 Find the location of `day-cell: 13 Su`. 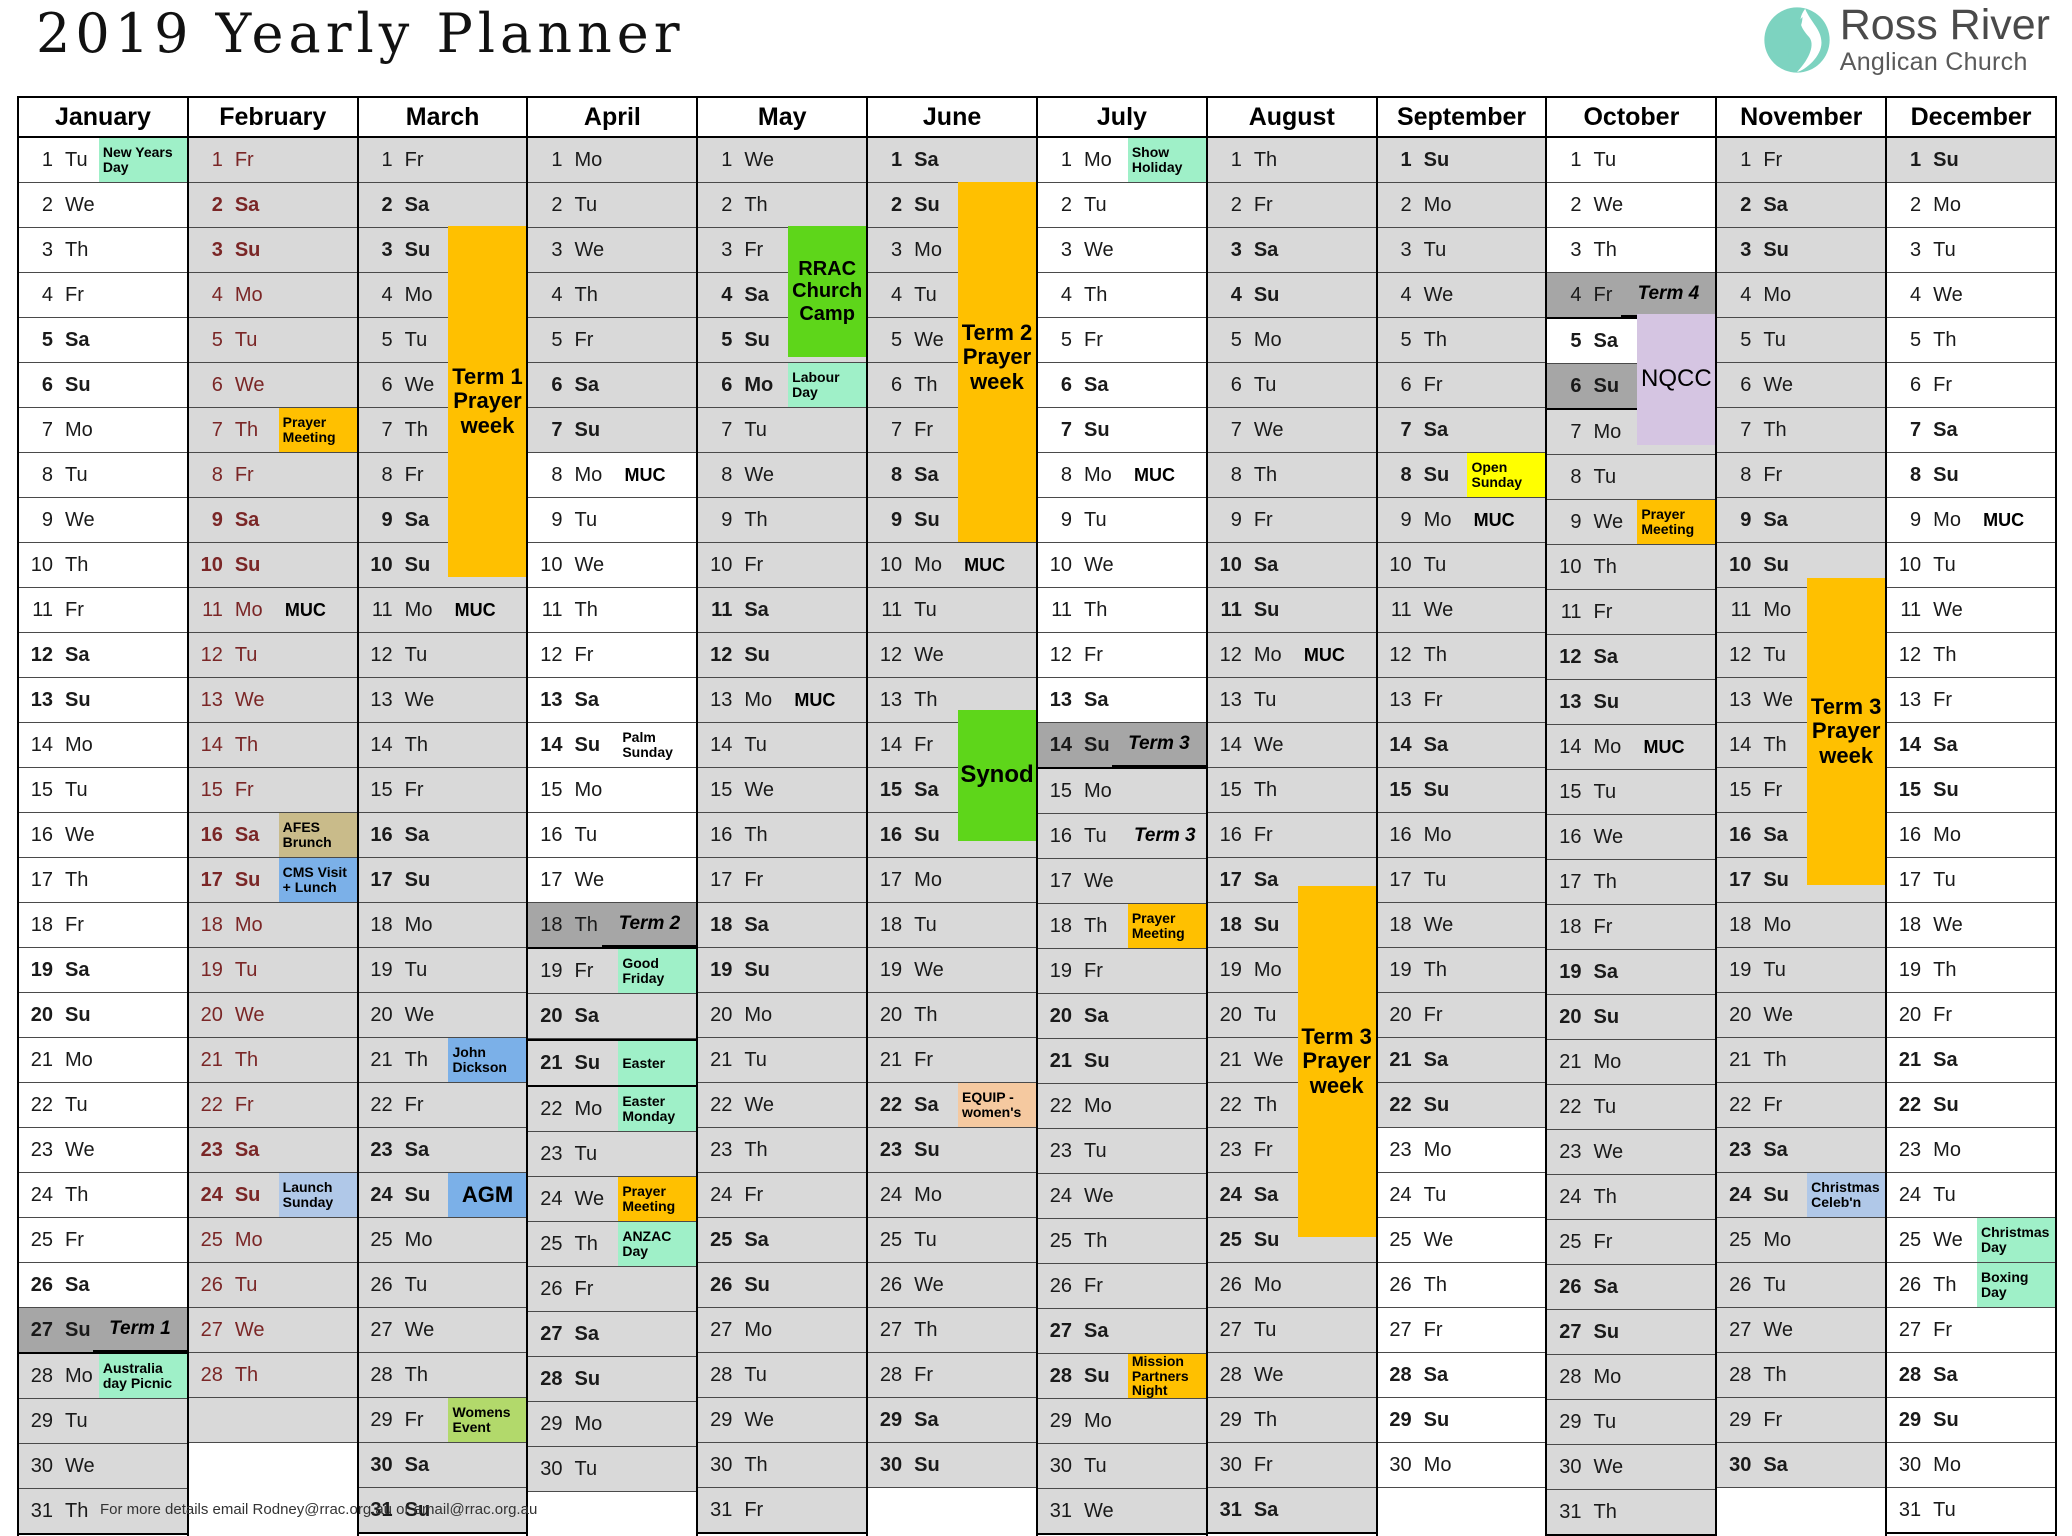

day-cell: 13 Su is located at coordinates (1631, 702).